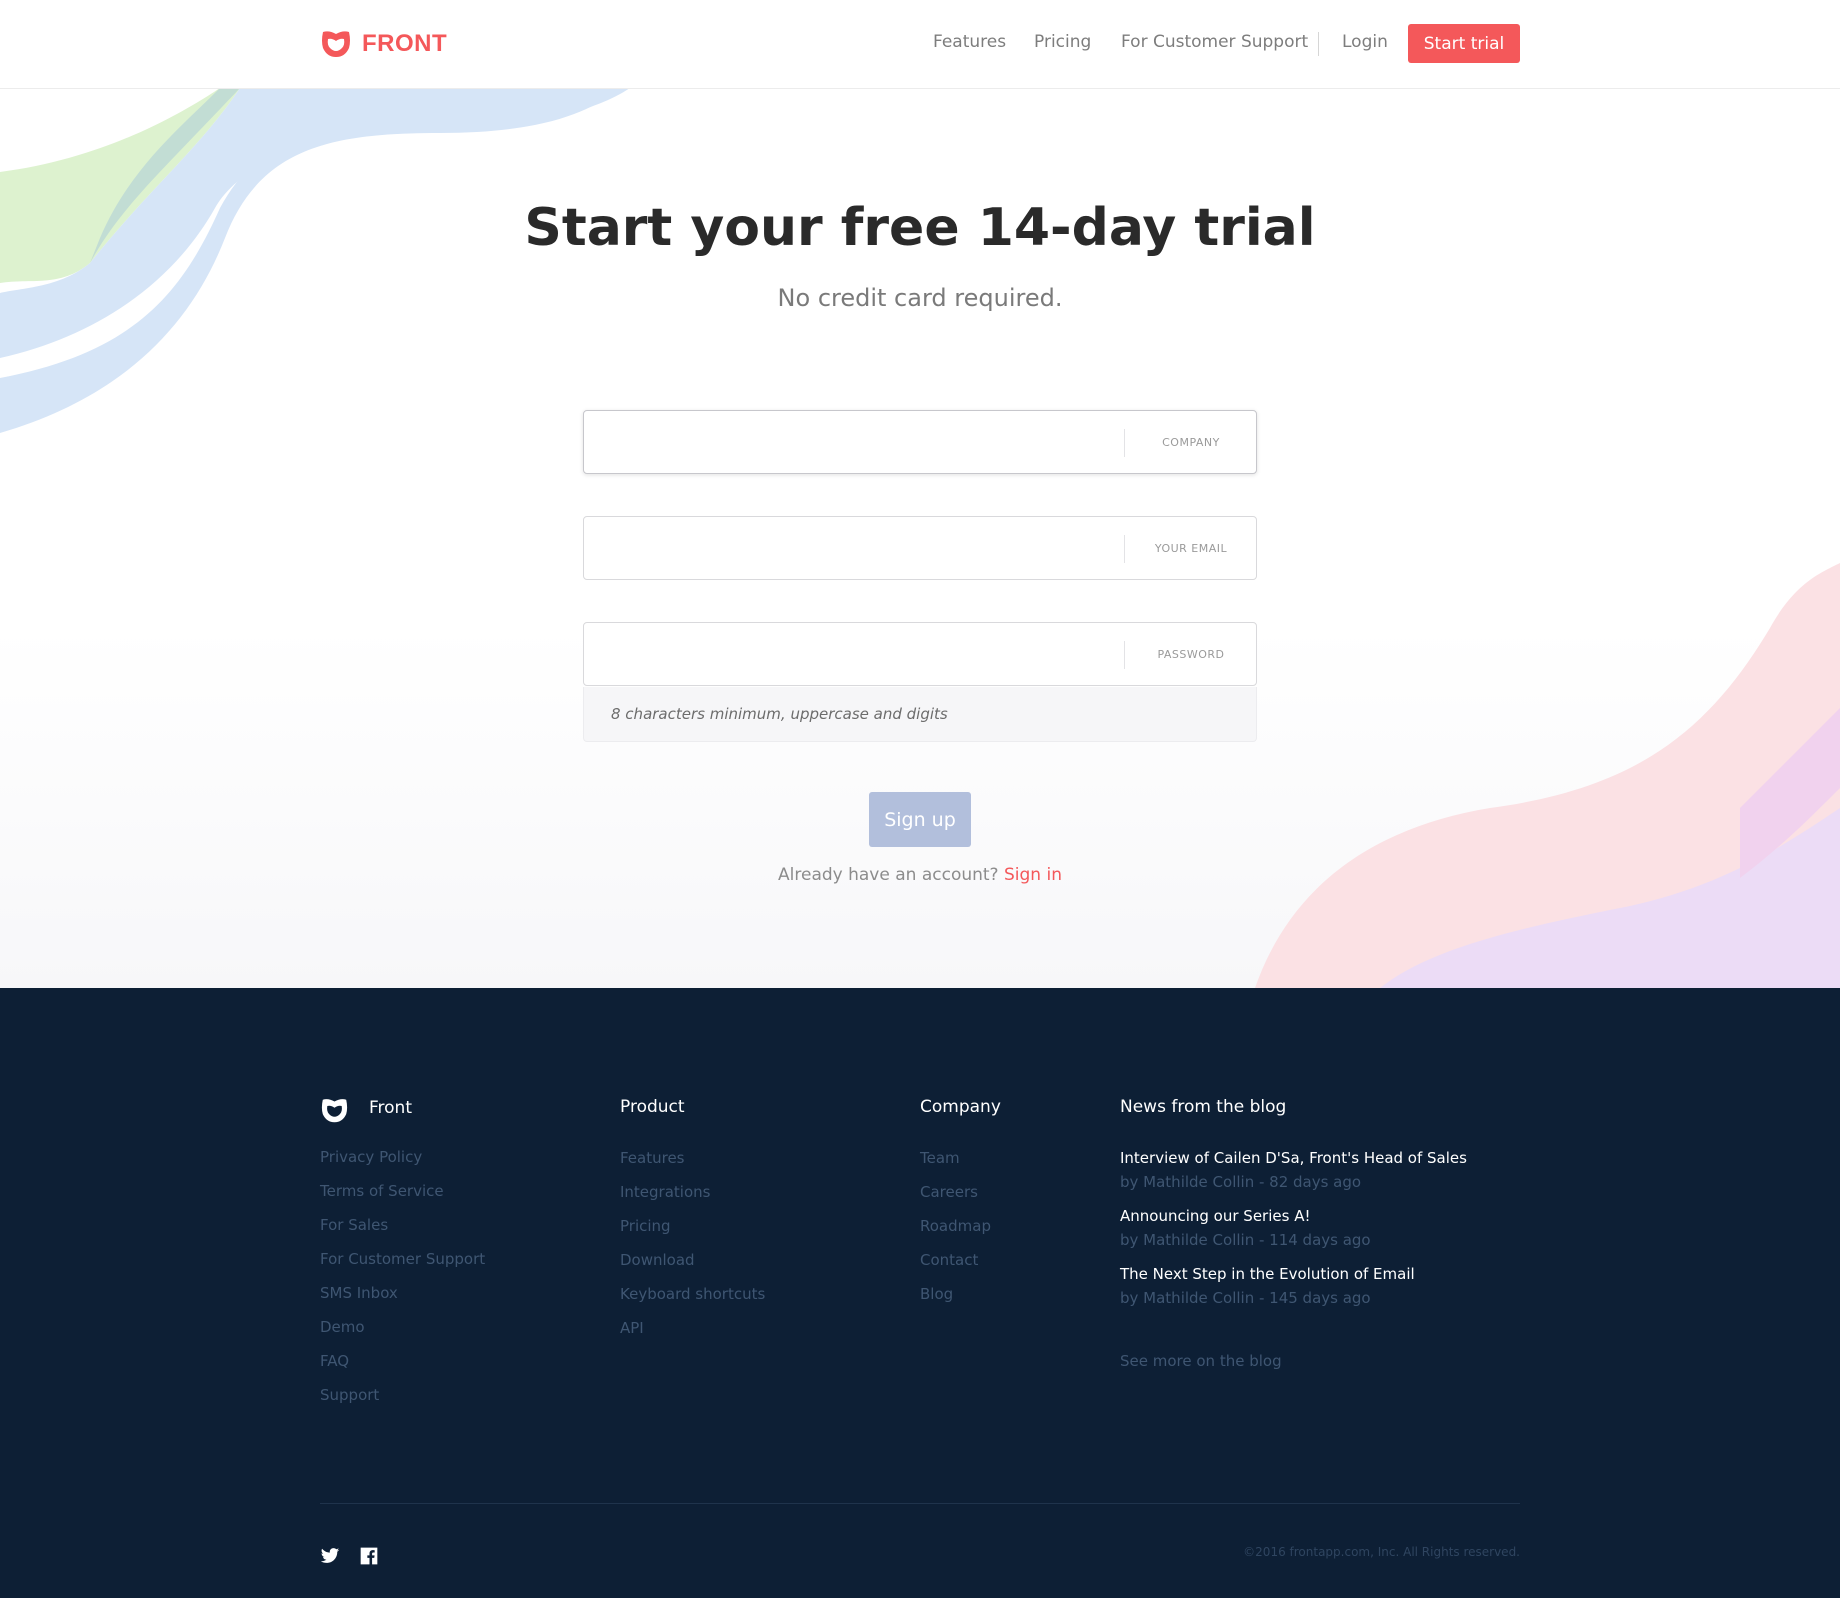  I want to click on password-label: PASSWORD, so click(1191, 654).